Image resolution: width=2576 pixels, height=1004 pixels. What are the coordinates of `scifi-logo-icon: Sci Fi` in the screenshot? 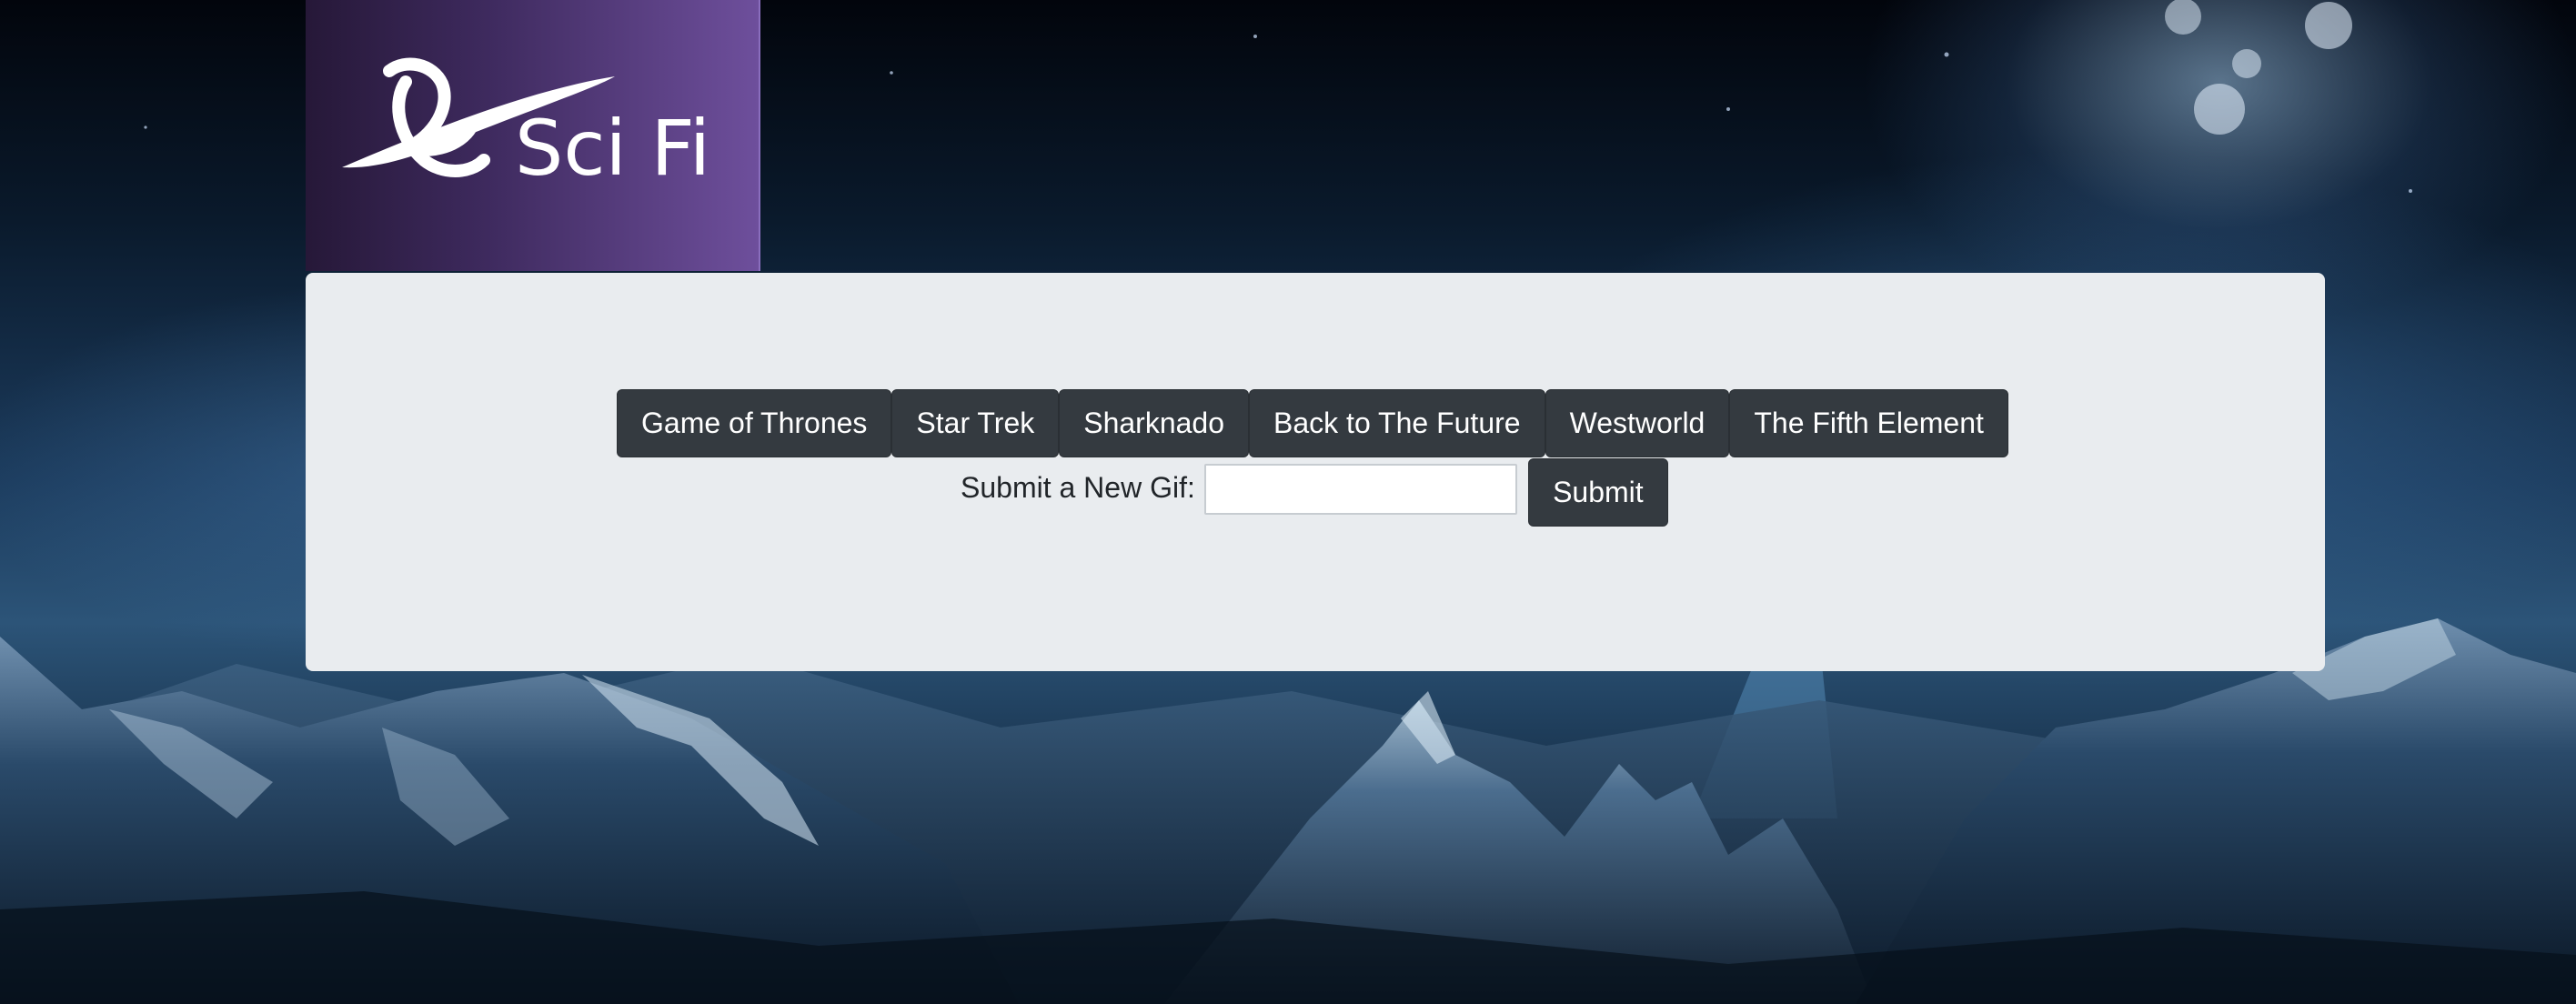 It's located at (526, 125).